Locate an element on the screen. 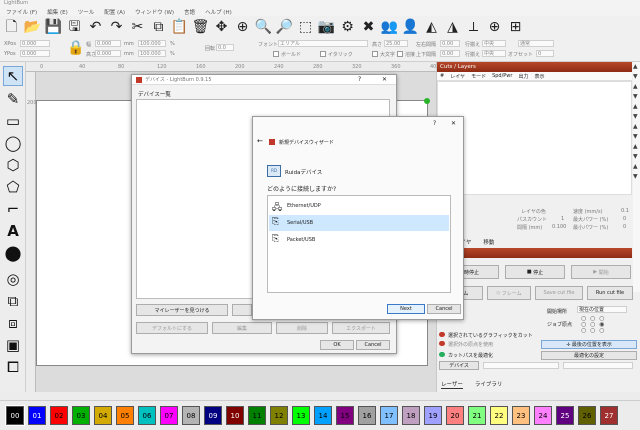  valign-select: 中央 is located at coordinates (494, 53).